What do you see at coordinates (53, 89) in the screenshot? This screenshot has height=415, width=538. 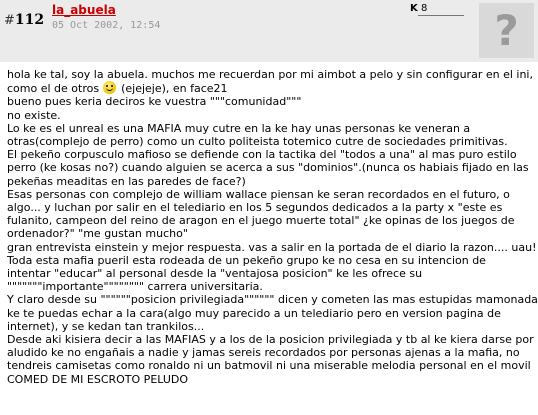 I see `post-line-text: como el de otros` at bounding box center [53, 89].